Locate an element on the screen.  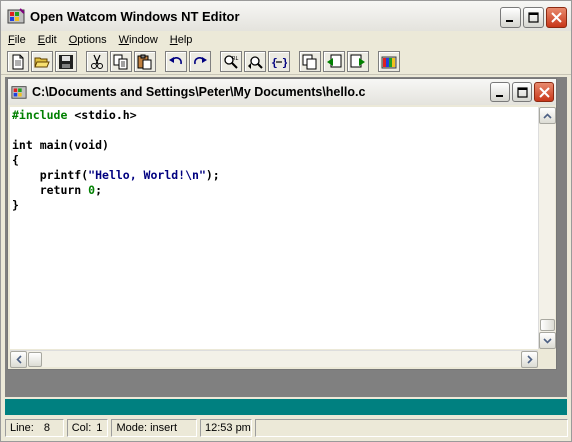
previous-window-button is located at coordinates (334, 61).